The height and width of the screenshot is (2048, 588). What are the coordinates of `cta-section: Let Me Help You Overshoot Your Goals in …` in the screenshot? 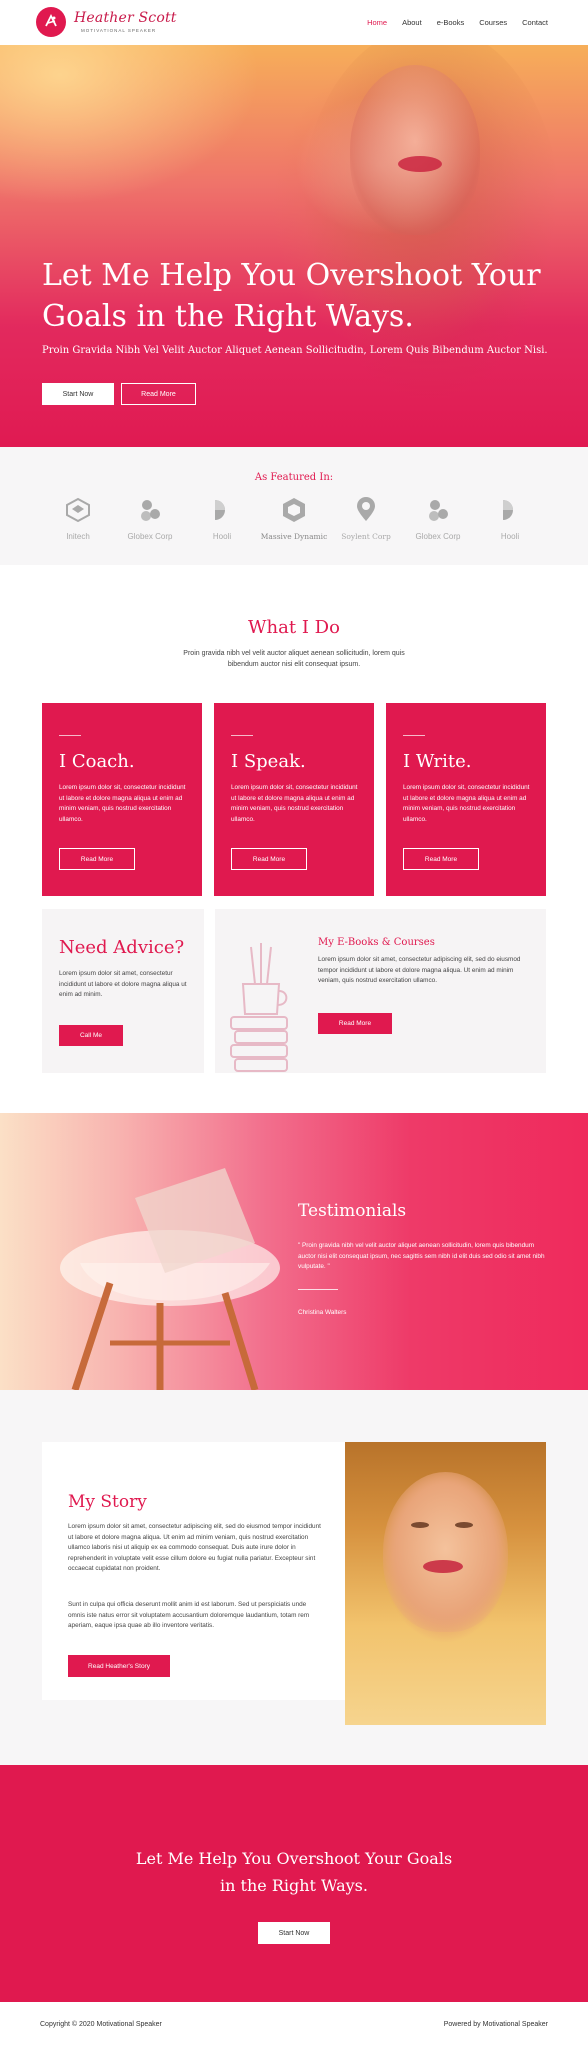 It's located at (294, 1883).